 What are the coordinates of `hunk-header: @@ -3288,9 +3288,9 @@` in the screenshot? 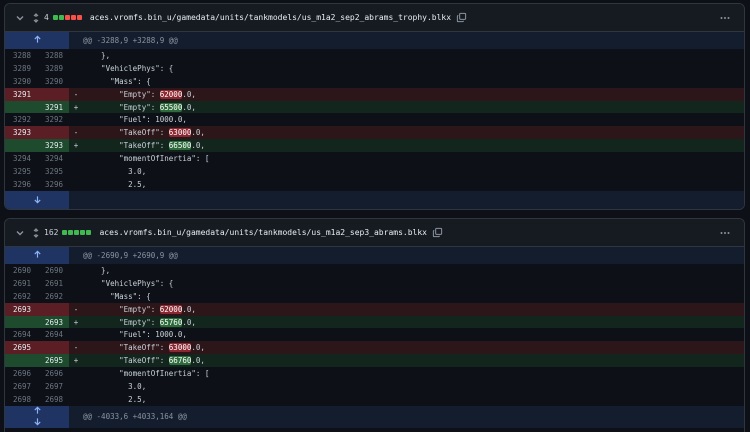 It's located at (374, 40).